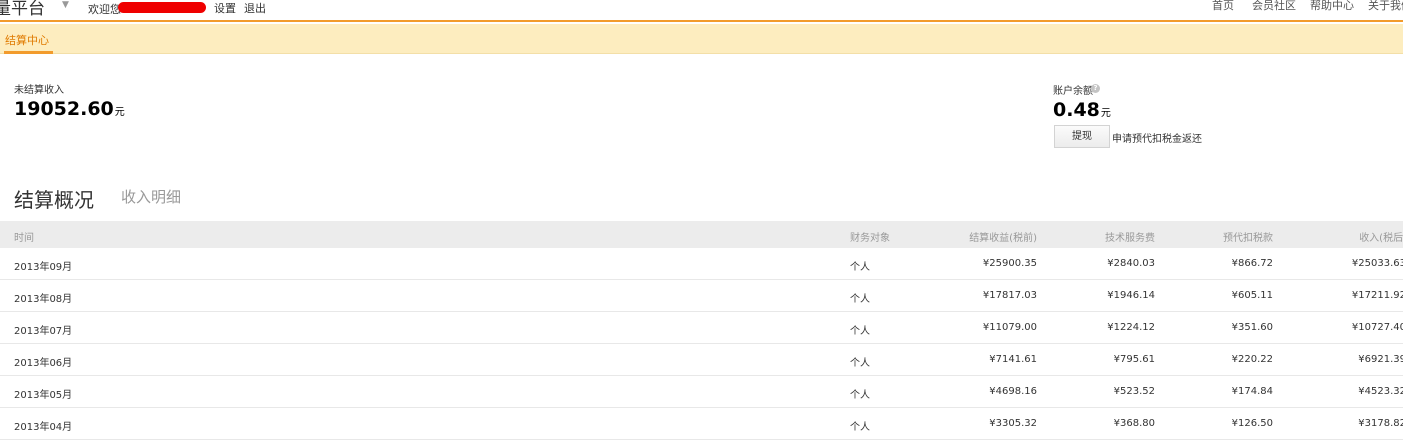 Image resolution: width=1403 pixels, height=442 pixels. What do you see at coordinates (1252, 423) in the screenshot?
I see `cell-withheld-tax: ¥126.50` at bounding box center [1252, 423].